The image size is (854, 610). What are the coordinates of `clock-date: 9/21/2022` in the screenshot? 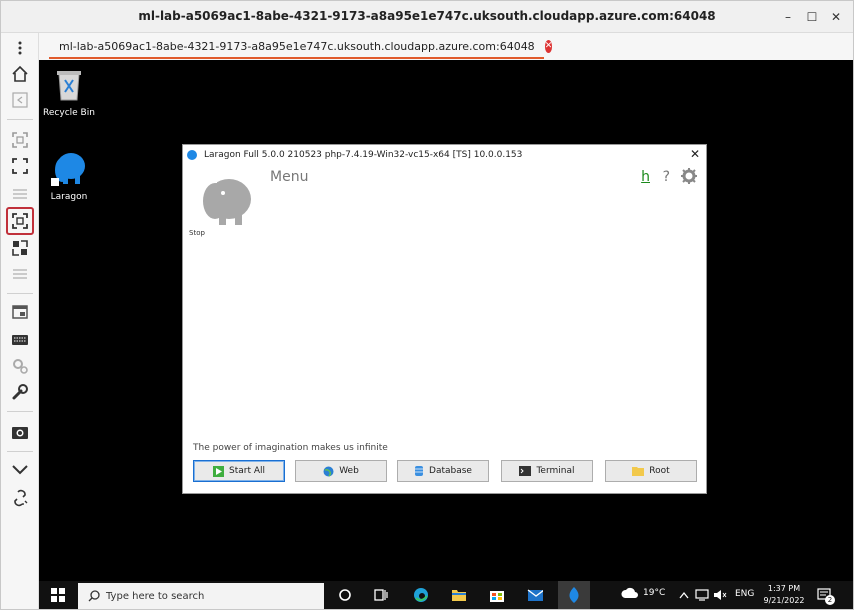 It's located at (784, 600).